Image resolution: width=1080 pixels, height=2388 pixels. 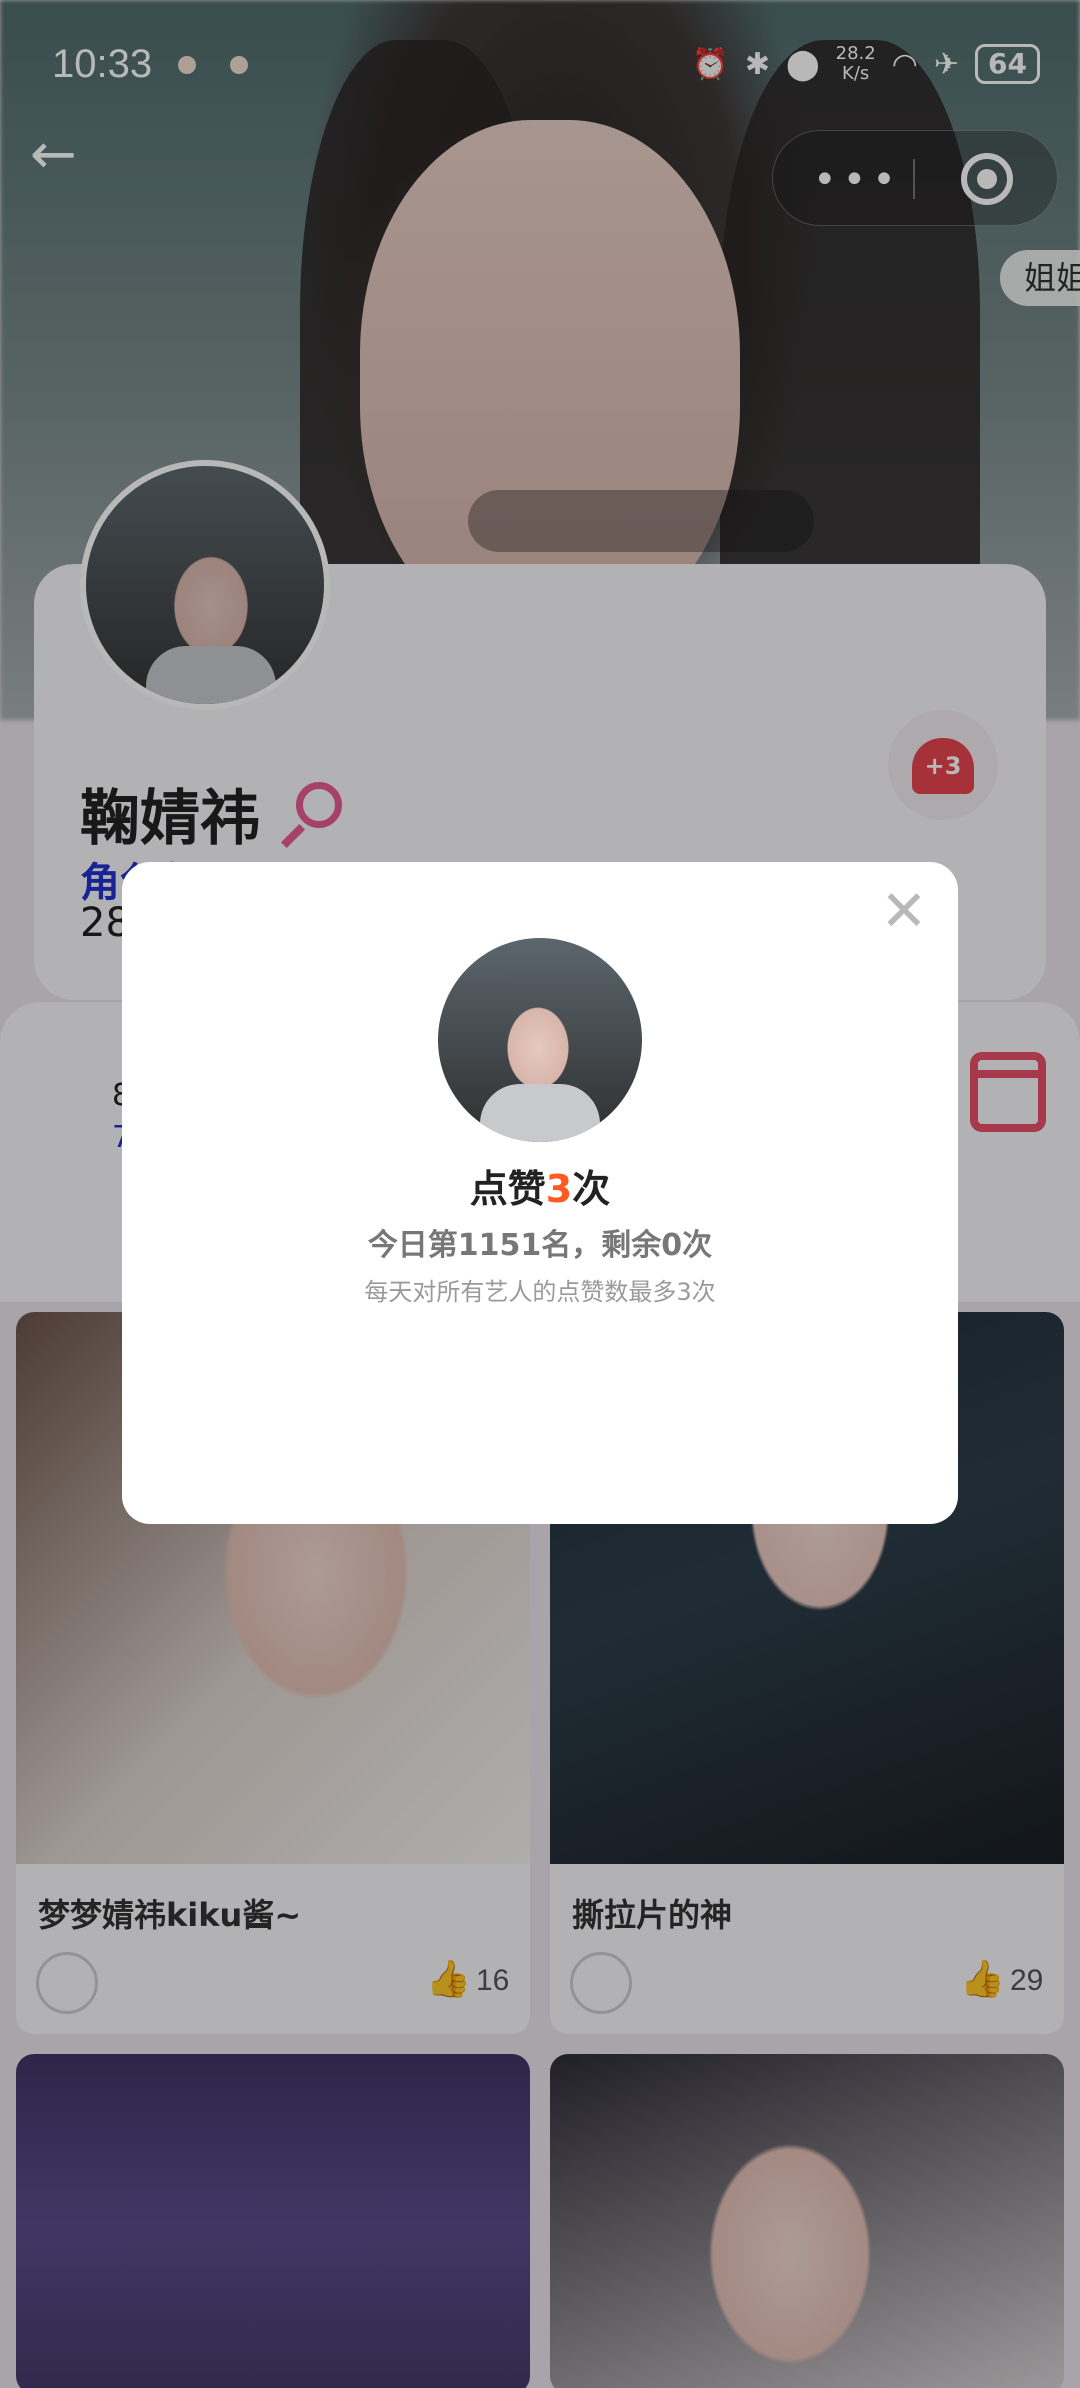 What do you see at coordinates (540, 1292) in the screenshot?
I see `limit-note: 每天对所有艺人的点赞数最多3次` at bounding box center [540, 1292].